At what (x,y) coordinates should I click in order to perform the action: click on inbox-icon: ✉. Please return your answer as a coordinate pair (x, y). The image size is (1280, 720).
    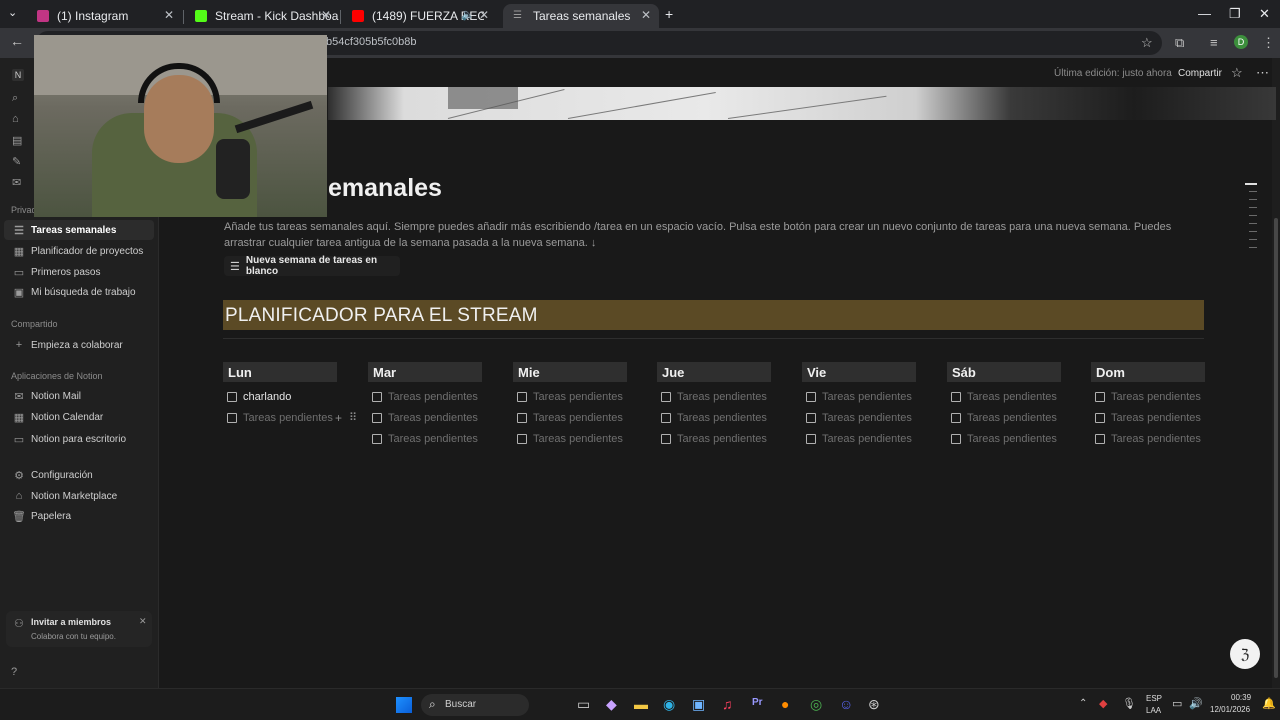
    Looking at the image, I should click on (16, 182).